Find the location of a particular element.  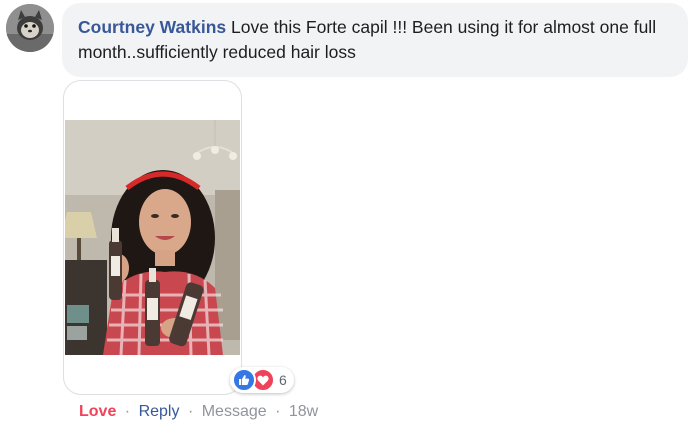

reactions-summary: 6 is located at coordinates (262, 380).